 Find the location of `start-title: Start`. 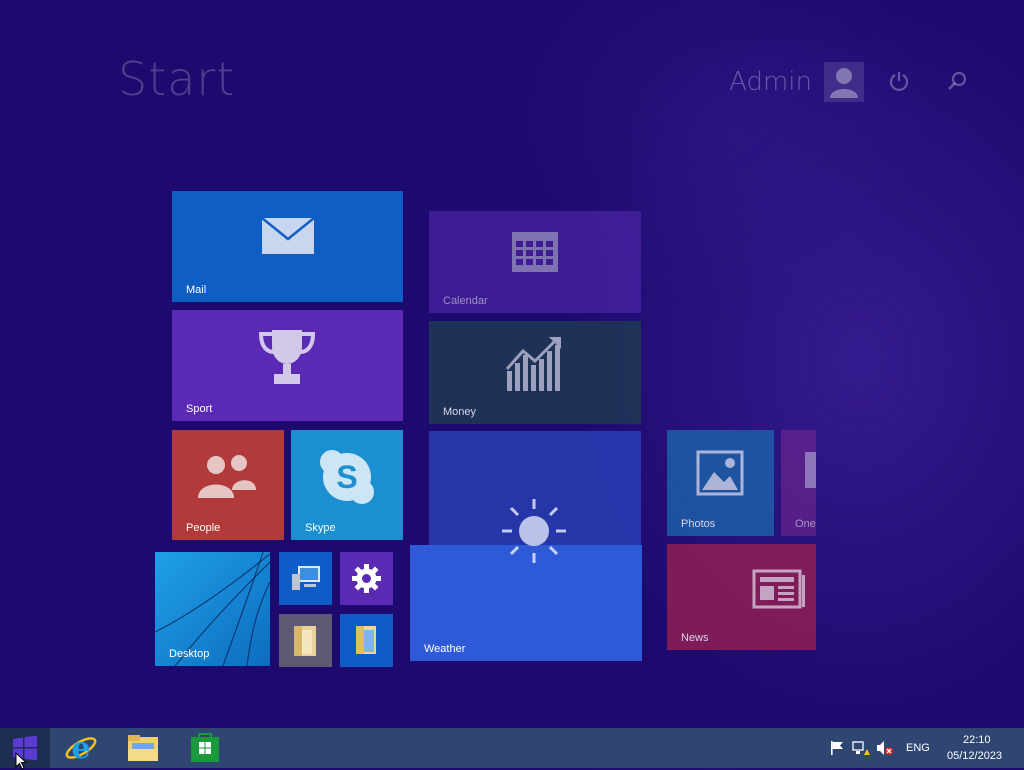

start-title: Start is located at coordinates (177, 79).